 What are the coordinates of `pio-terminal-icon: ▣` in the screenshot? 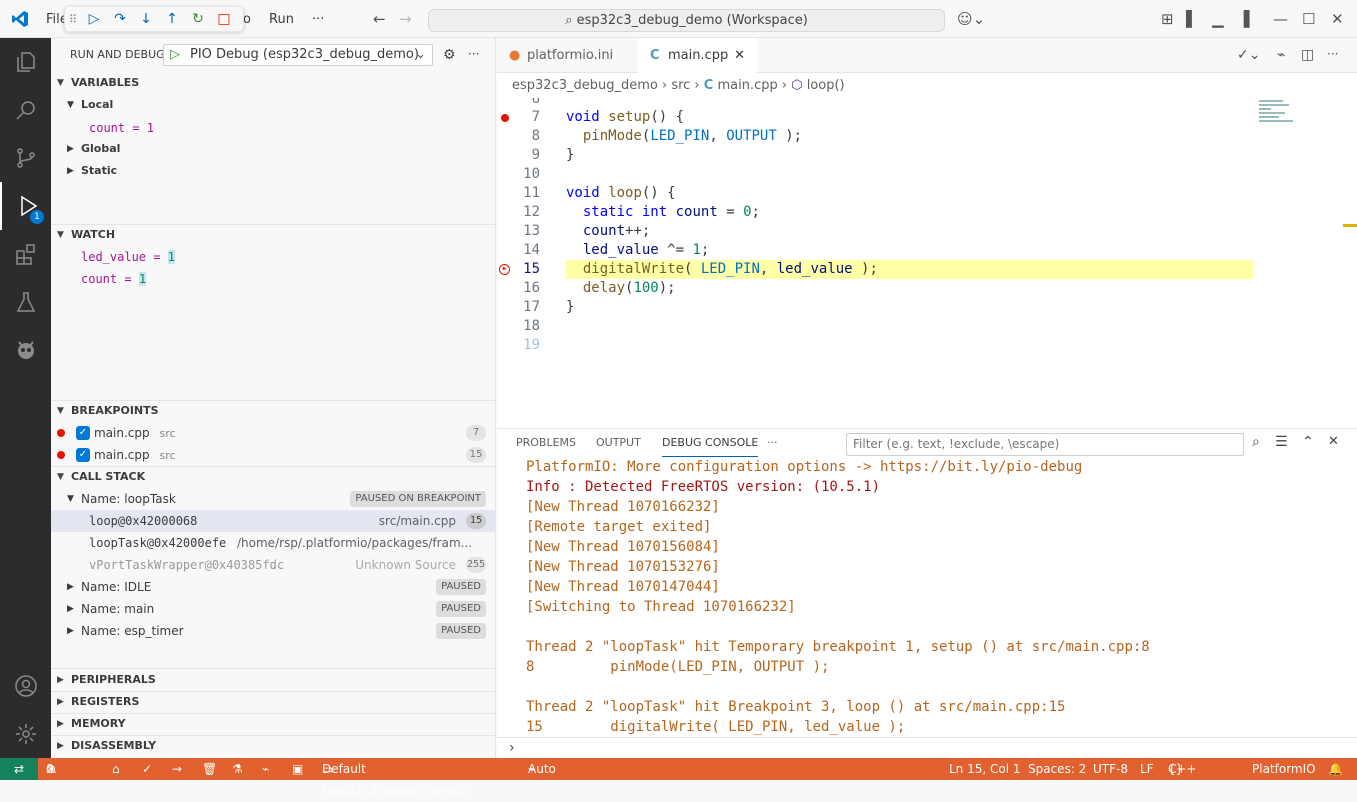 It's located at (297, 769).